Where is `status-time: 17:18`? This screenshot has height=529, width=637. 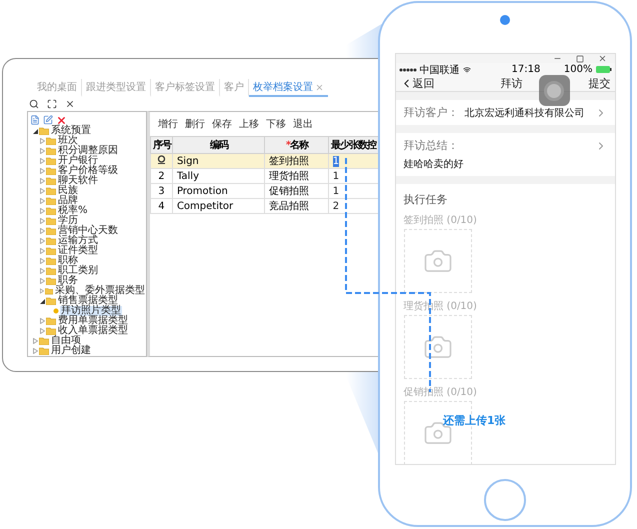
status-time: 17:18 is located at coordinates (526, 69).